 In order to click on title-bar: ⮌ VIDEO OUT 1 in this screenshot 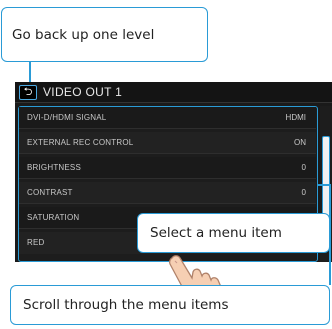, I will do `click(173, 92)`.